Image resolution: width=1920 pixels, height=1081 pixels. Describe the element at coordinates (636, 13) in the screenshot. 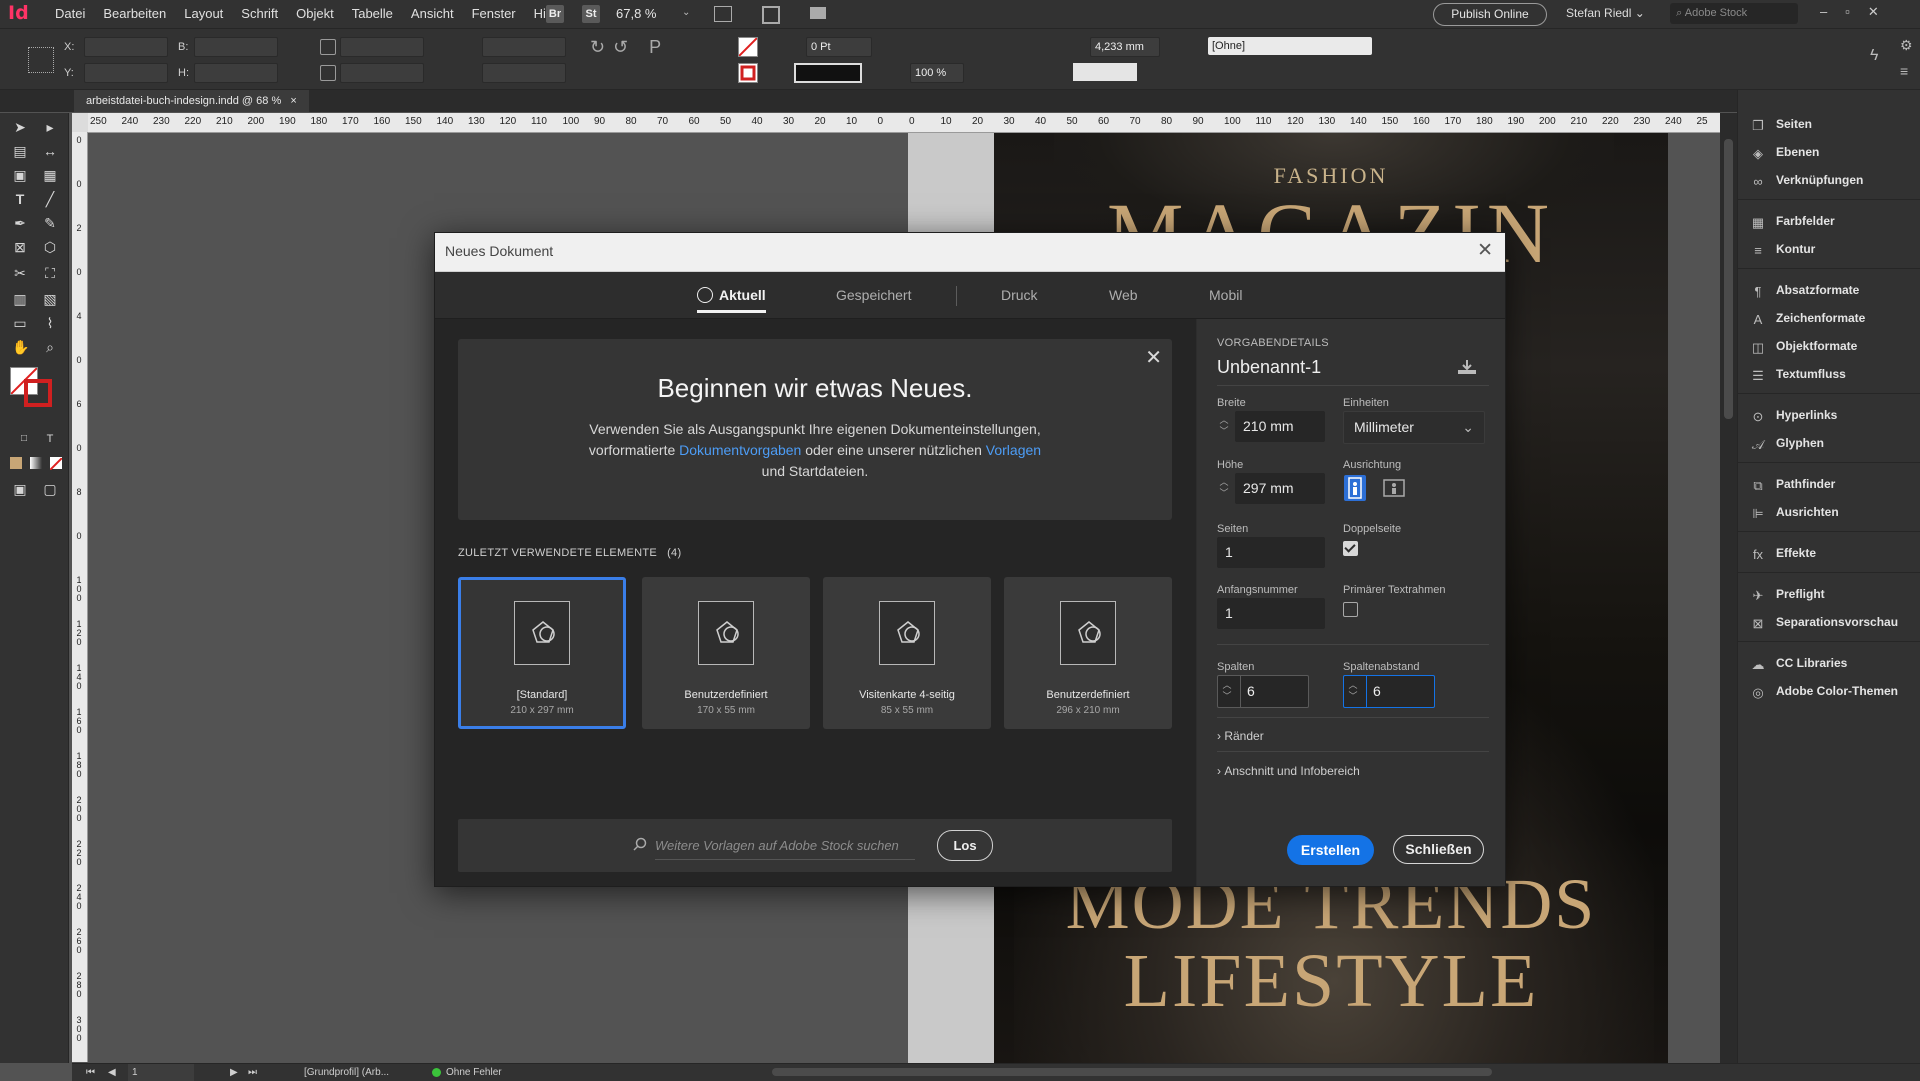

I see `zoom-level: 67,8 %` at that location.